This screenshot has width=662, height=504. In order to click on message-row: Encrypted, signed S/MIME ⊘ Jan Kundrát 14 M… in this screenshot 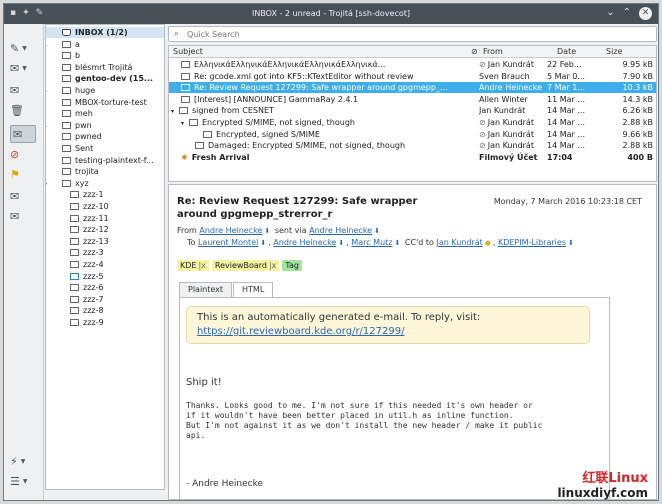, I will do `click(412, 134)`.